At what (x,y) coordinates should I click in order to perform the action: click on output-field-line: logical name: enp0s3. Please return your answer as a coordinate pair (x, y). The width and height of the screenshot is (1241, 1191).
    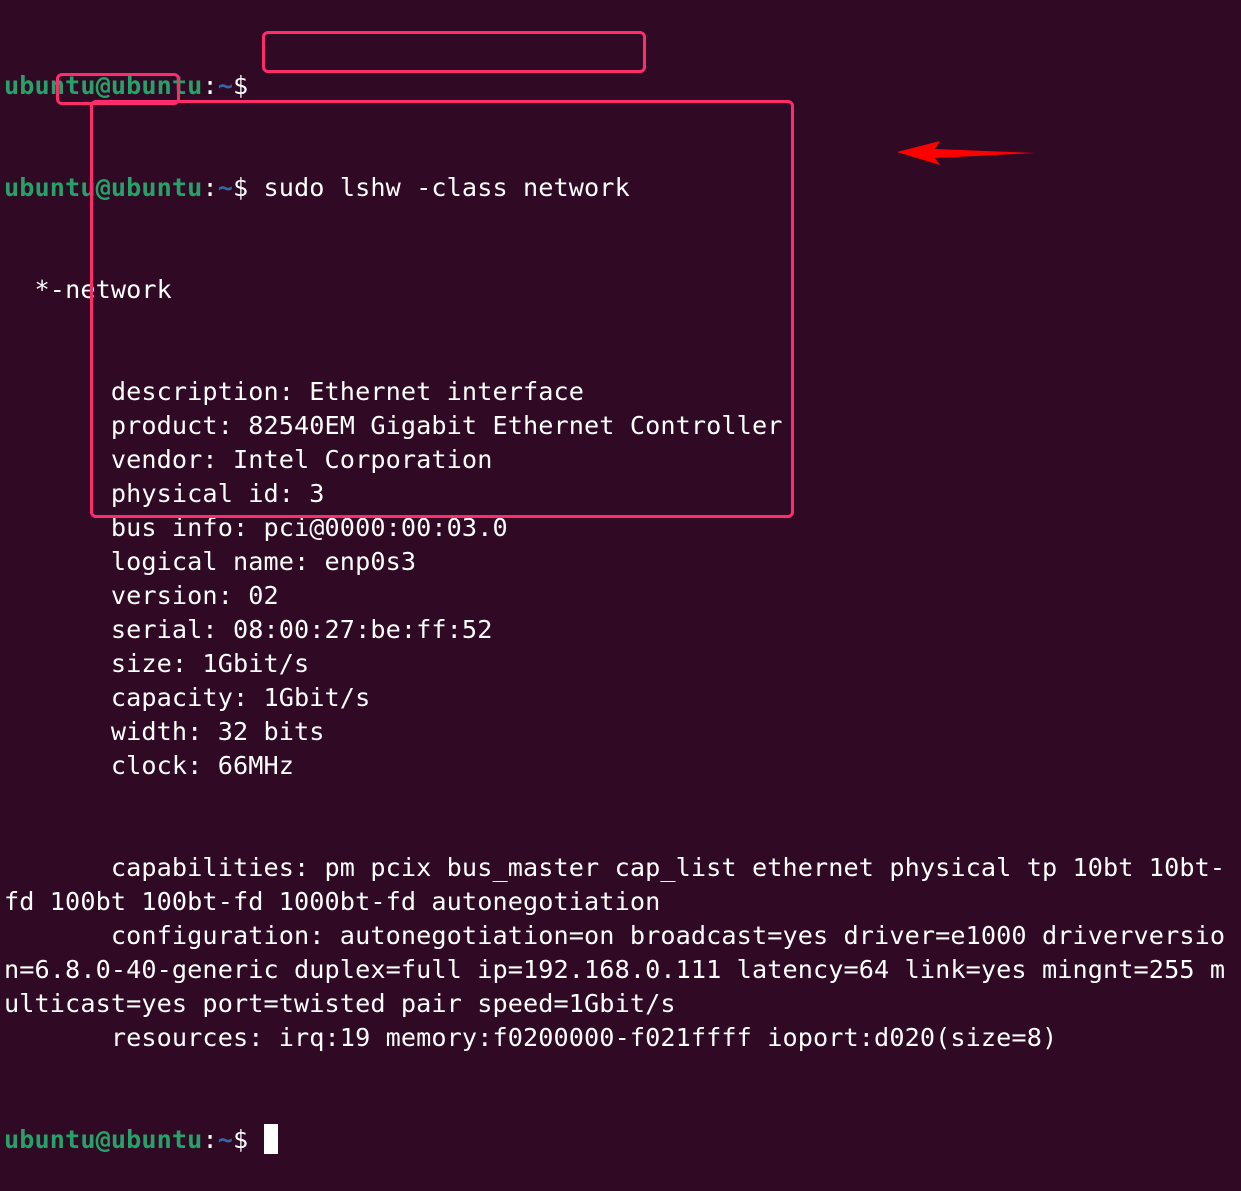
    Looking at the image, I should click on (210, 561).